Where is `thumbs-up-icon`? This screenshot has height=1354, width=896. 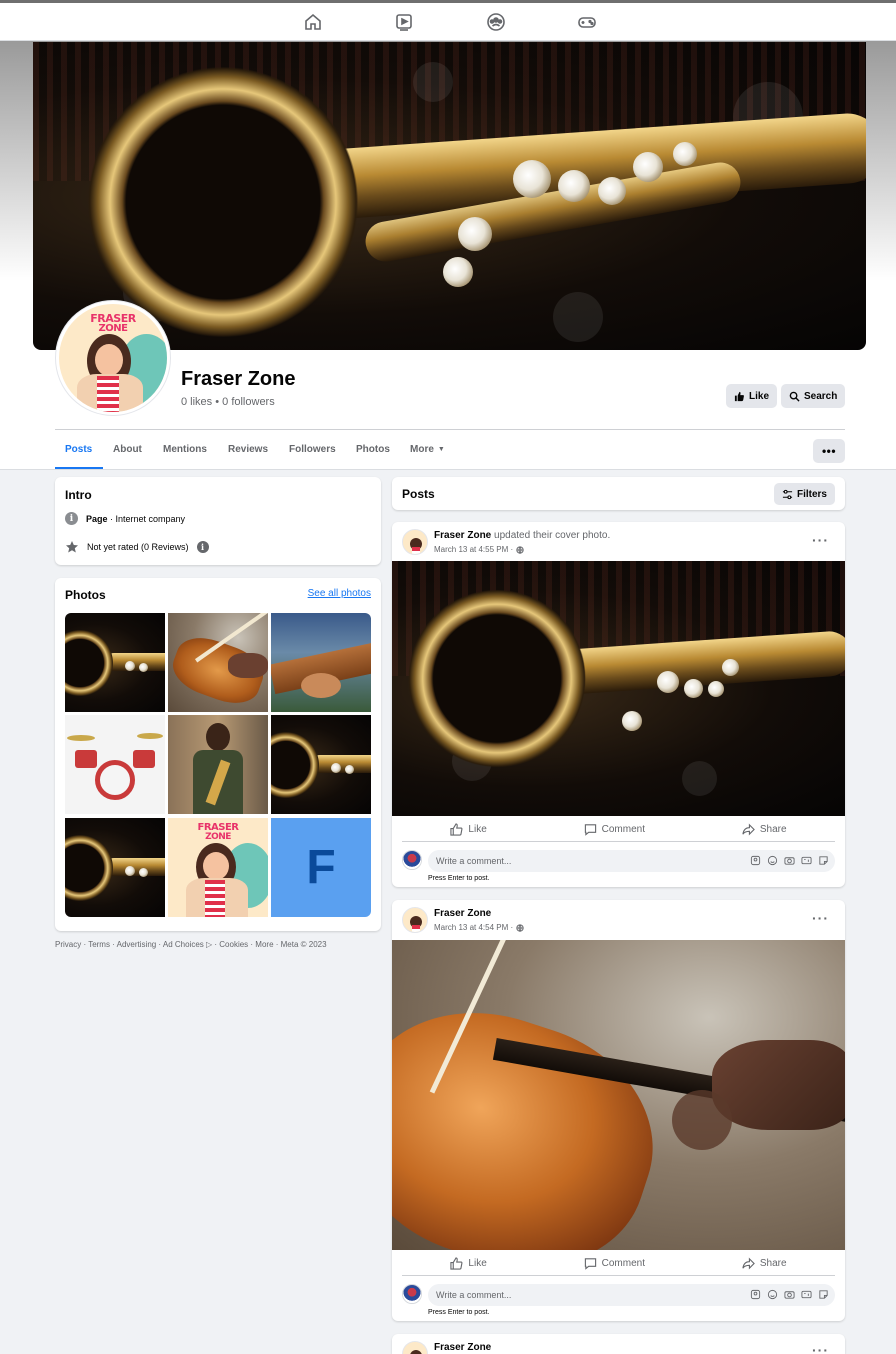
thumbs-up-icon is located at coordinates (739, 396).